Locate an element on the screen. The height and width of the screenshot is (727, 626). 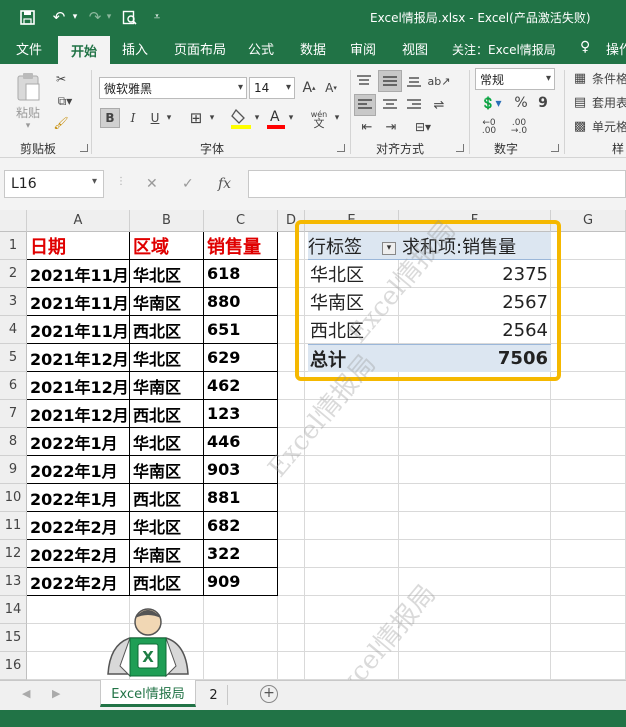
print-preview-icon is located at coordinates (129, 17).